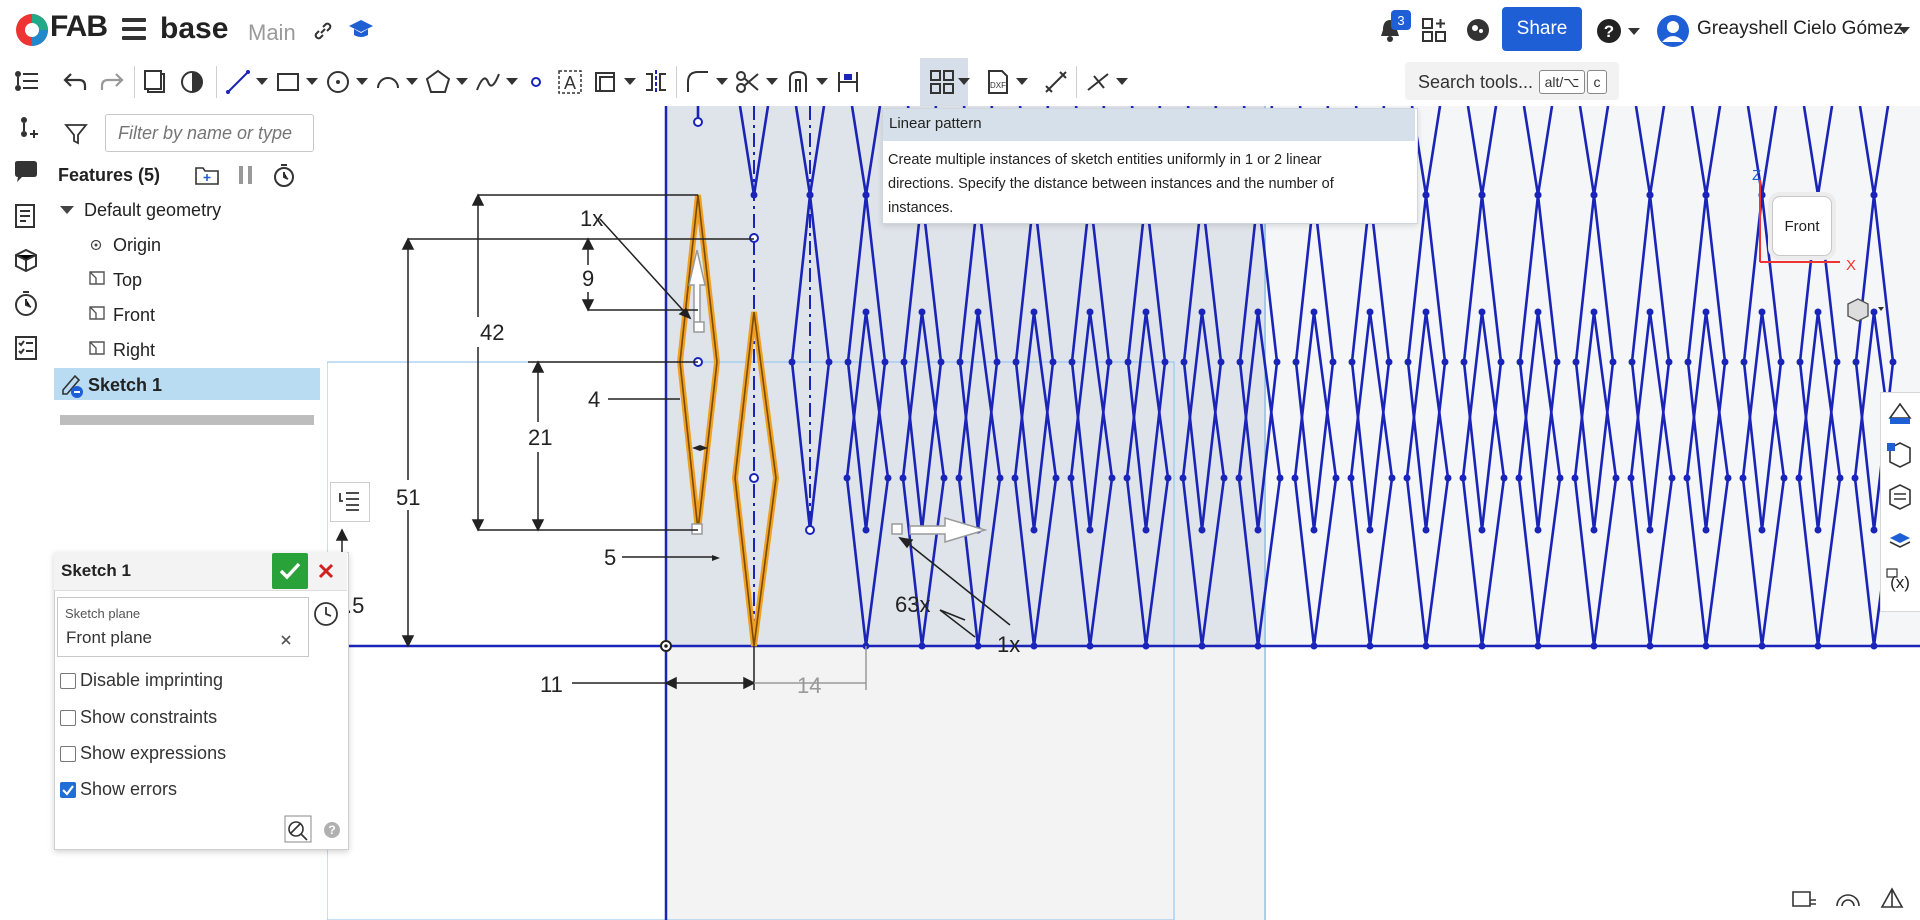 The width and height of the screenshot is (1920, 920). I want to click on fillet-icon, so click(698, 82).